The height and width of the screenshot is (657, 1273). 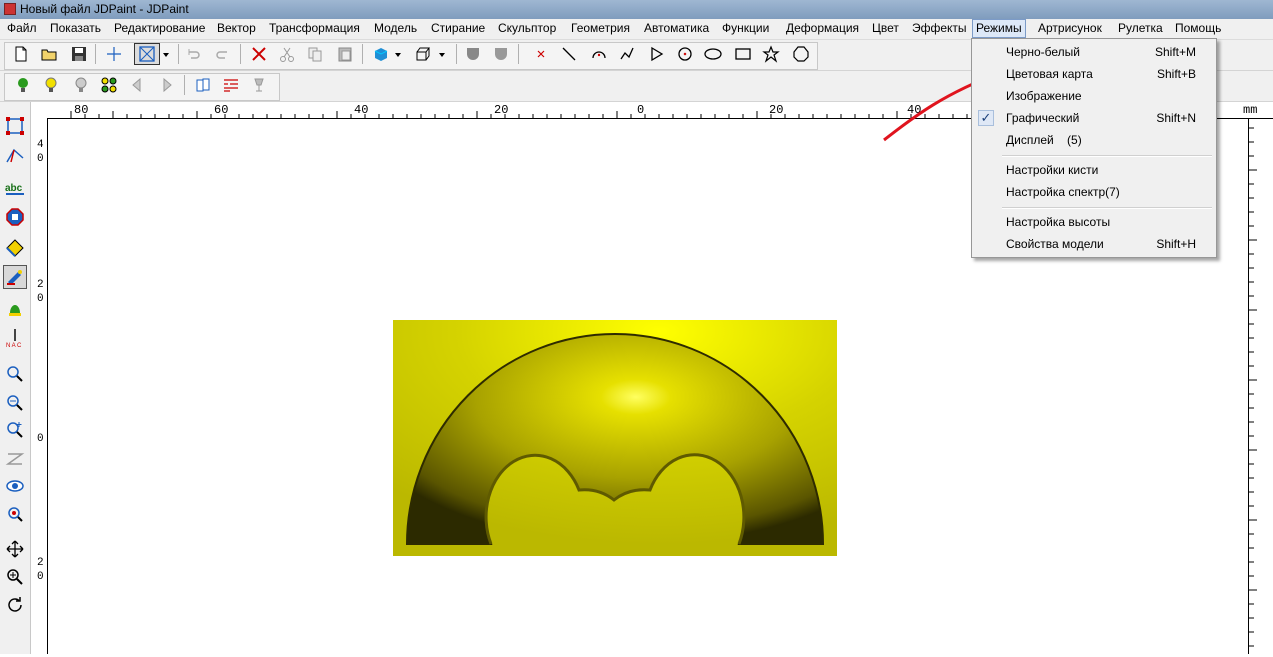 I want to click on cut-icon, so click(x=287, y=54).